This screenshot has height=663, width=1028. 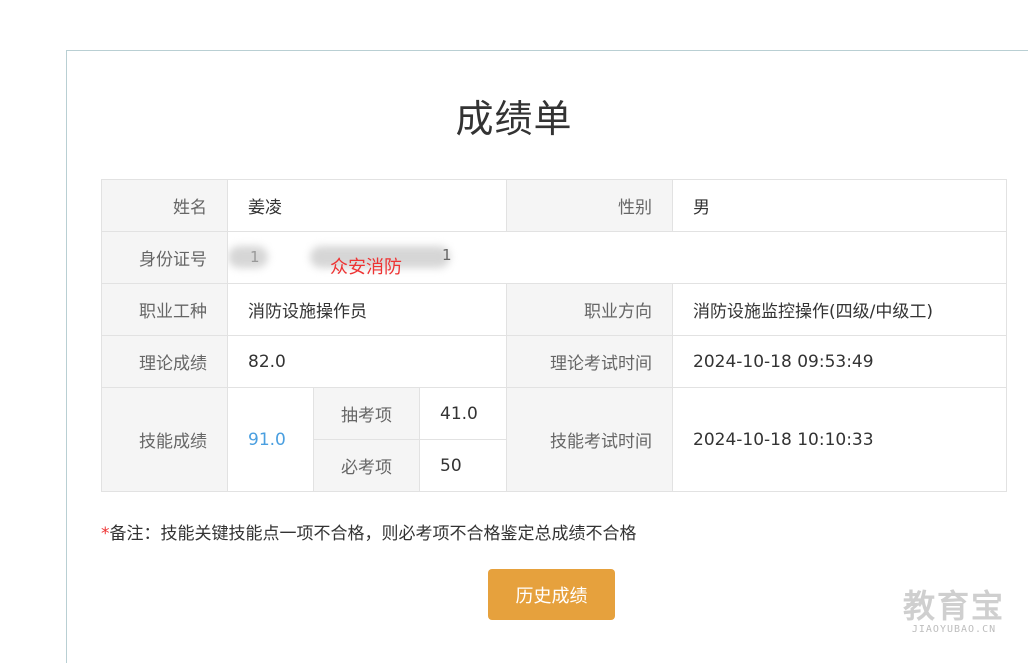 I want to click on table-row: 姓名 姜凌 性别 男, so click(x=554, y=205).